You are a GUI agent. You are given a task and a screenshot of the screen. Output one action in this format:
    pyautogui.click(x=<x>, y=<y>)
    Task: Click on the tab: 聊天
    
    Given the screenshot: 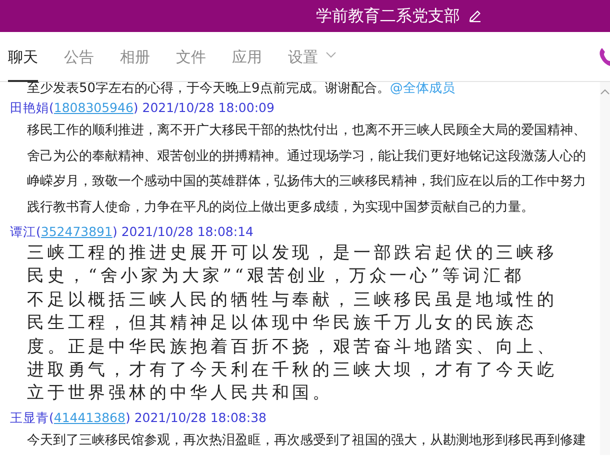 What is the action you would take?
    pyautogui.click(x=23, y=57)
    